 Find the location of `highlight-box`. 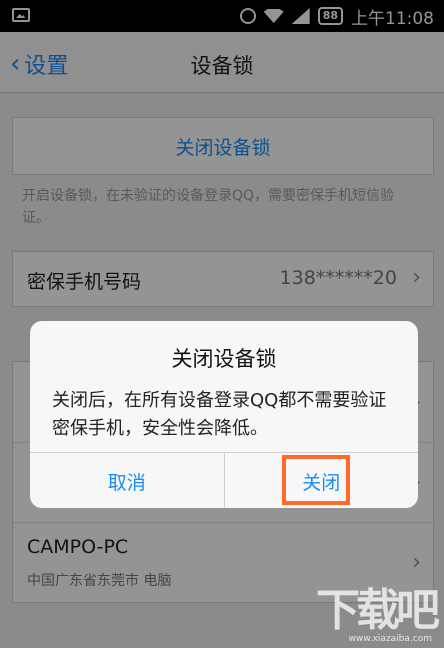

highlight-box is located at coordinates (316, 480).